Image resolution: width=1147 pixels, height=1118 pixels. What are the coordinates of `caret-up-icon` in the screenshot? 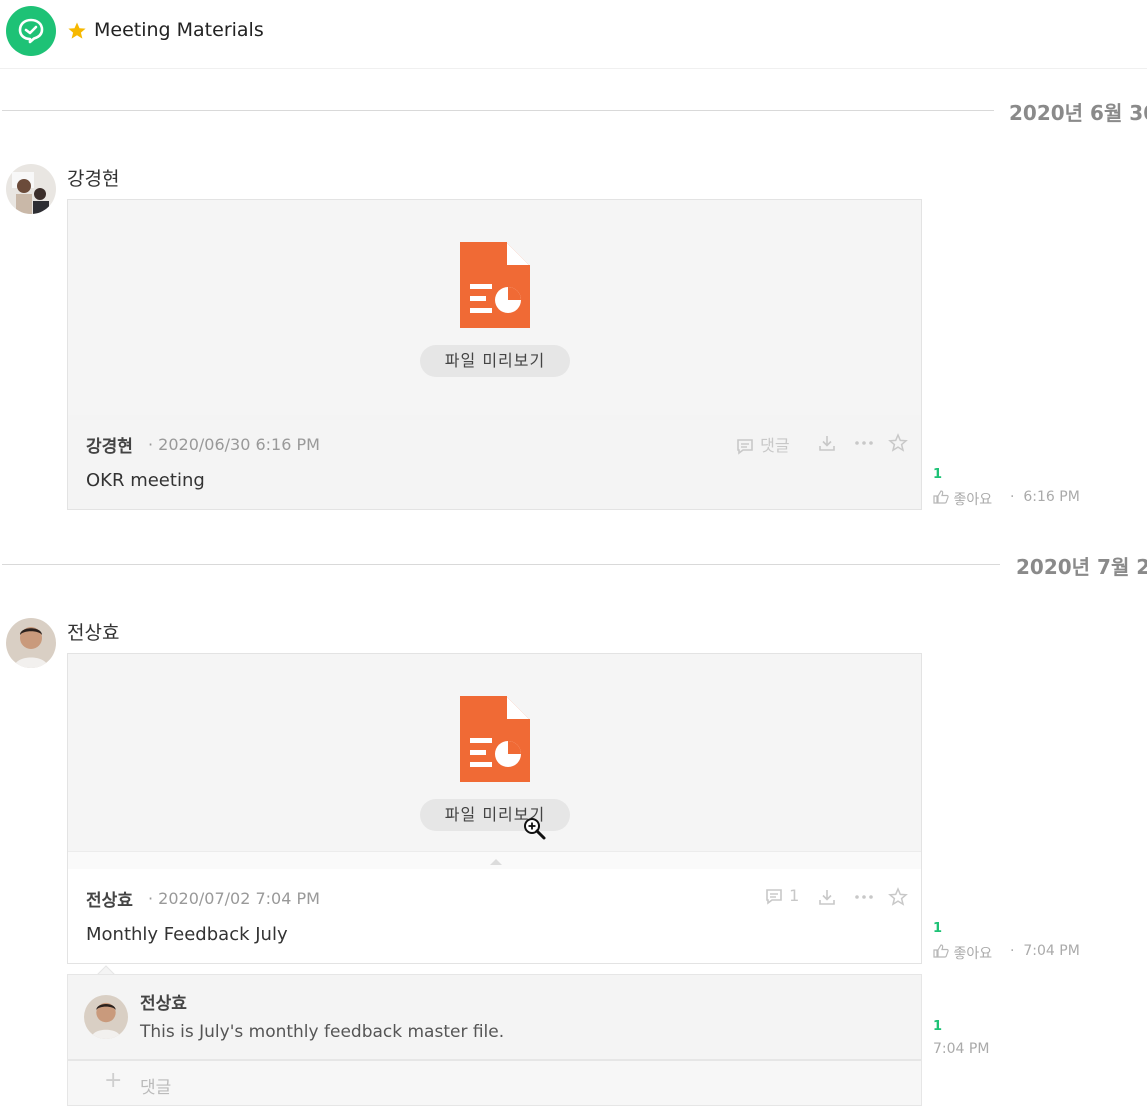 It's located at (496, 862).